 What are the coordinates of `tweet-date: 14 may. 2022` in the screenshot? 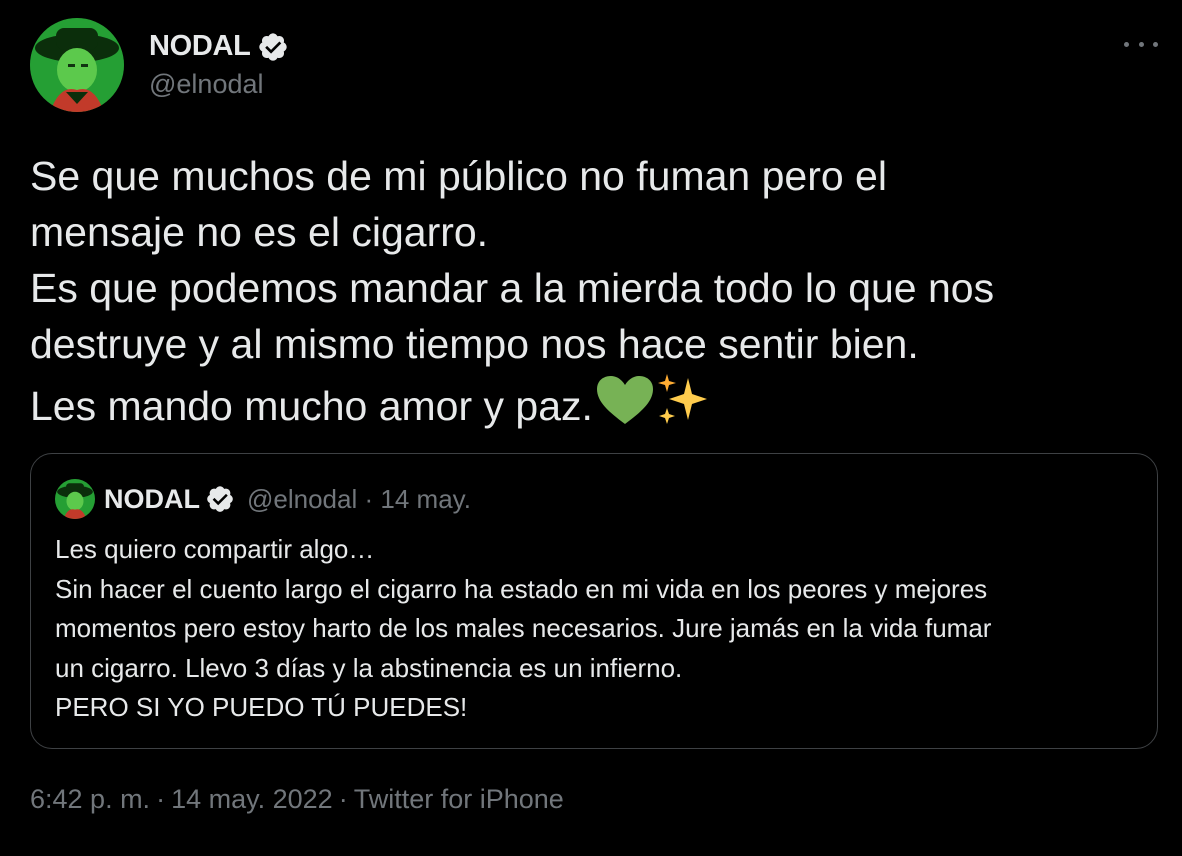 It's located at (252, 799).